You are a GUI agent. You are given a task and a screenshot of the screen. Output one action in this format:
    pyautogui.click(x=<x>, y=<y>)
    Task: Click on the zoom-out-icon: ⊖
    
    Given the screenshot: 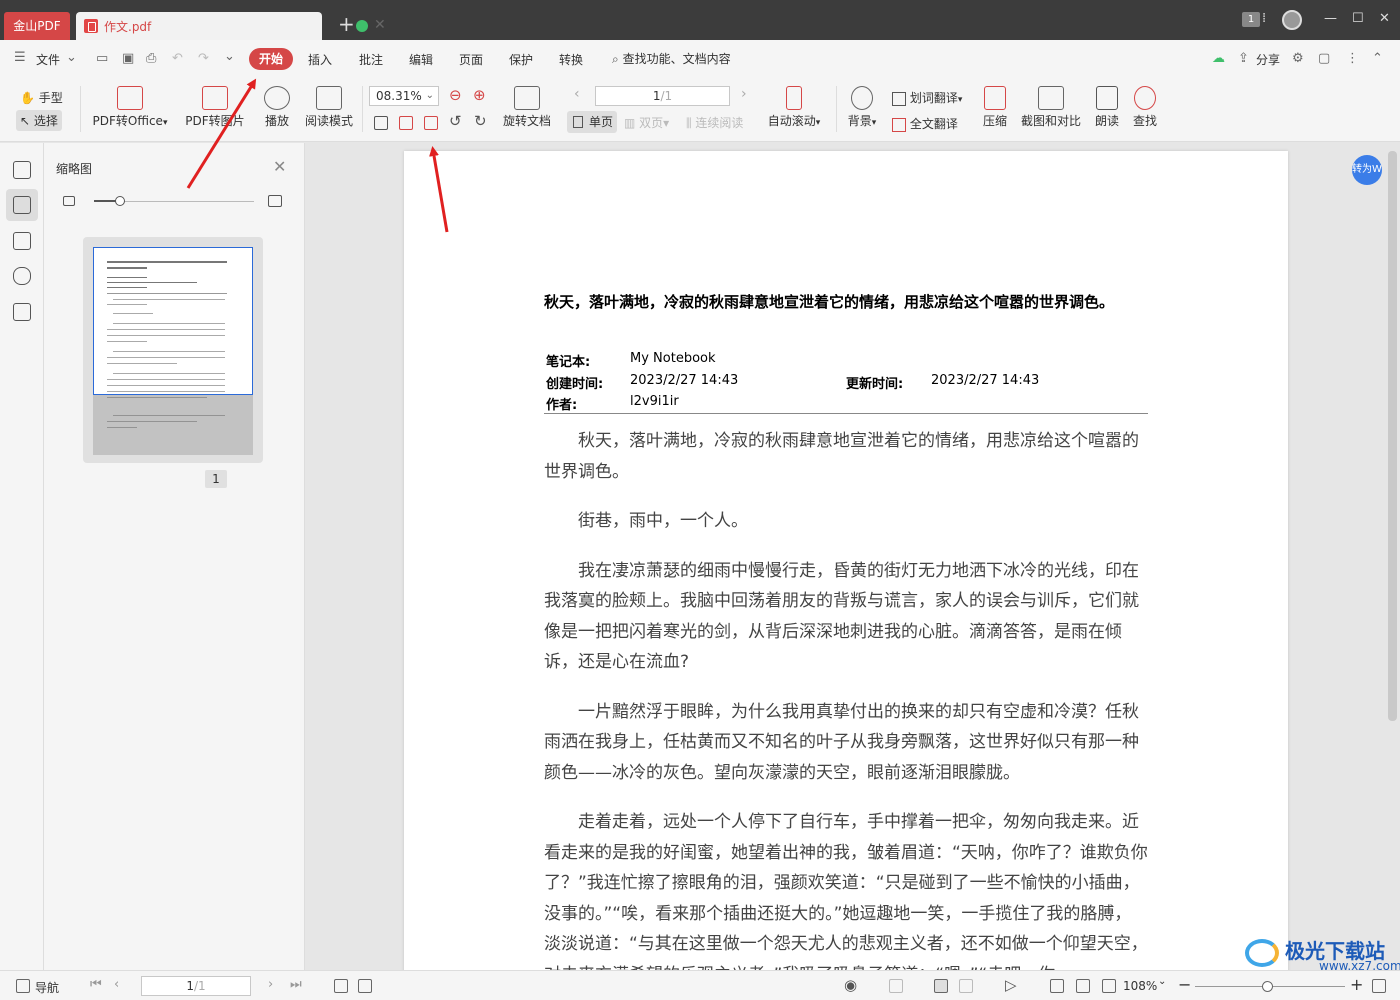 What is the action you would take?
    pyautogui.click(x=455, y=95)
    